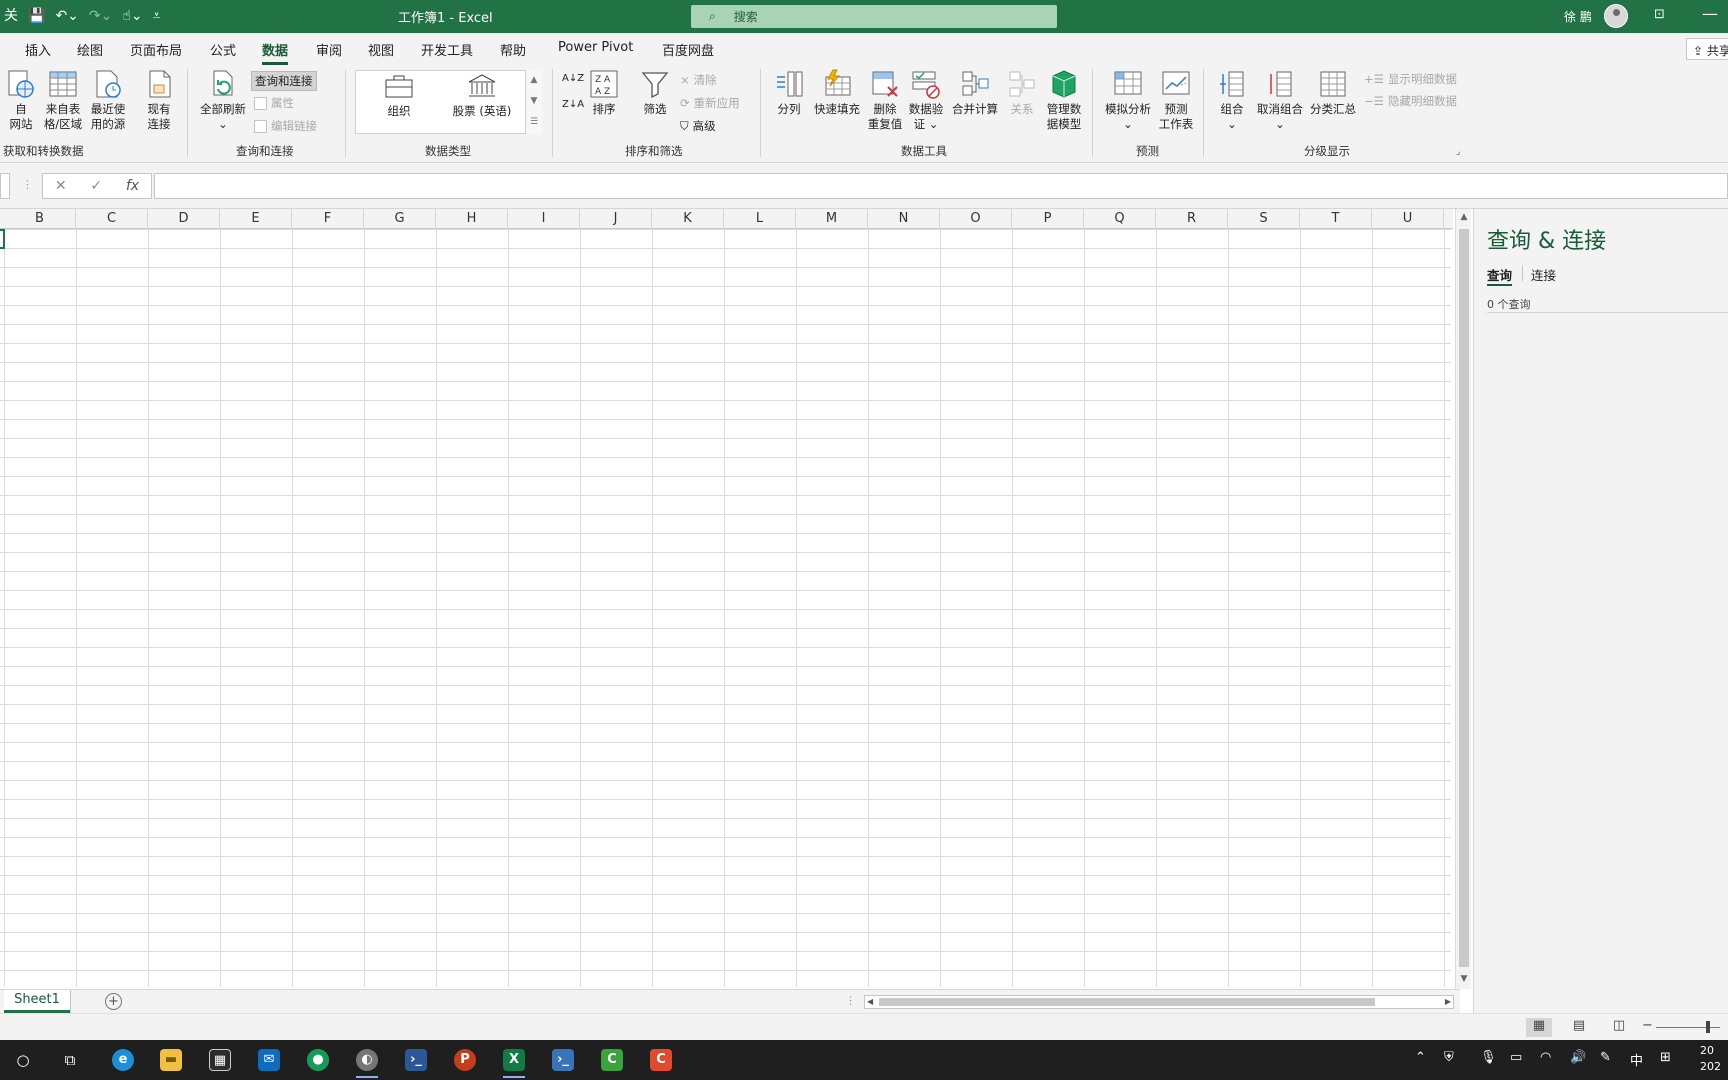 Image resolution: width=1728 pixels, height=1080 pixels. I want to click on search-box: ⌕ 搜索, so click(874, 16).